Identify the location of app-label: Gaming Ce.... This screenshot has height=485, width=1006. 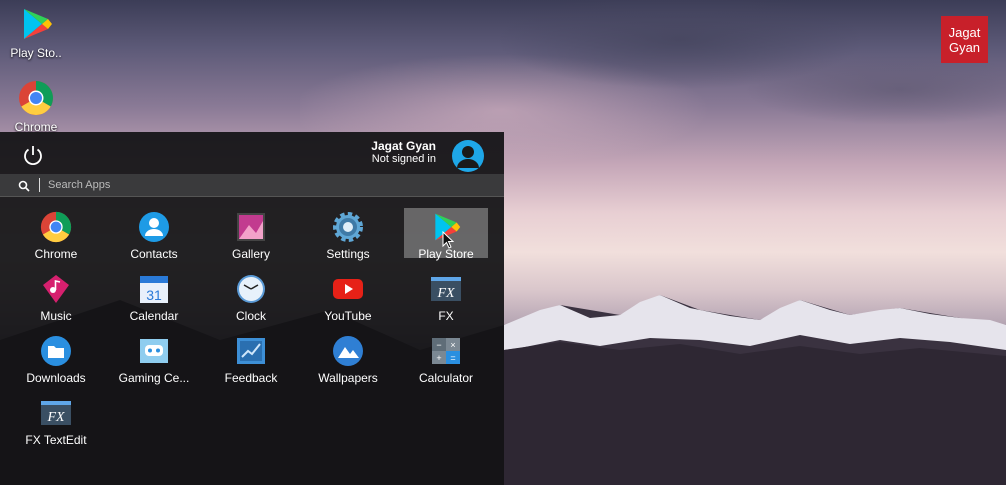
(154, 378).